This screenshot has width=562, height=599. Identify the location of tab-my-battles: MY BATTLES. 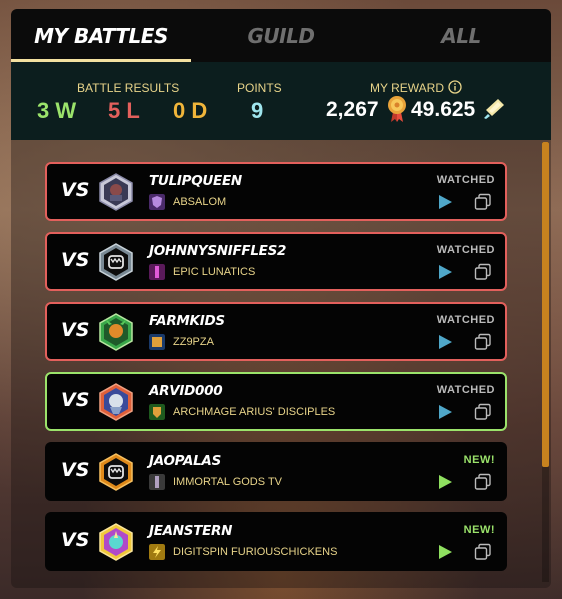
(101, 35).